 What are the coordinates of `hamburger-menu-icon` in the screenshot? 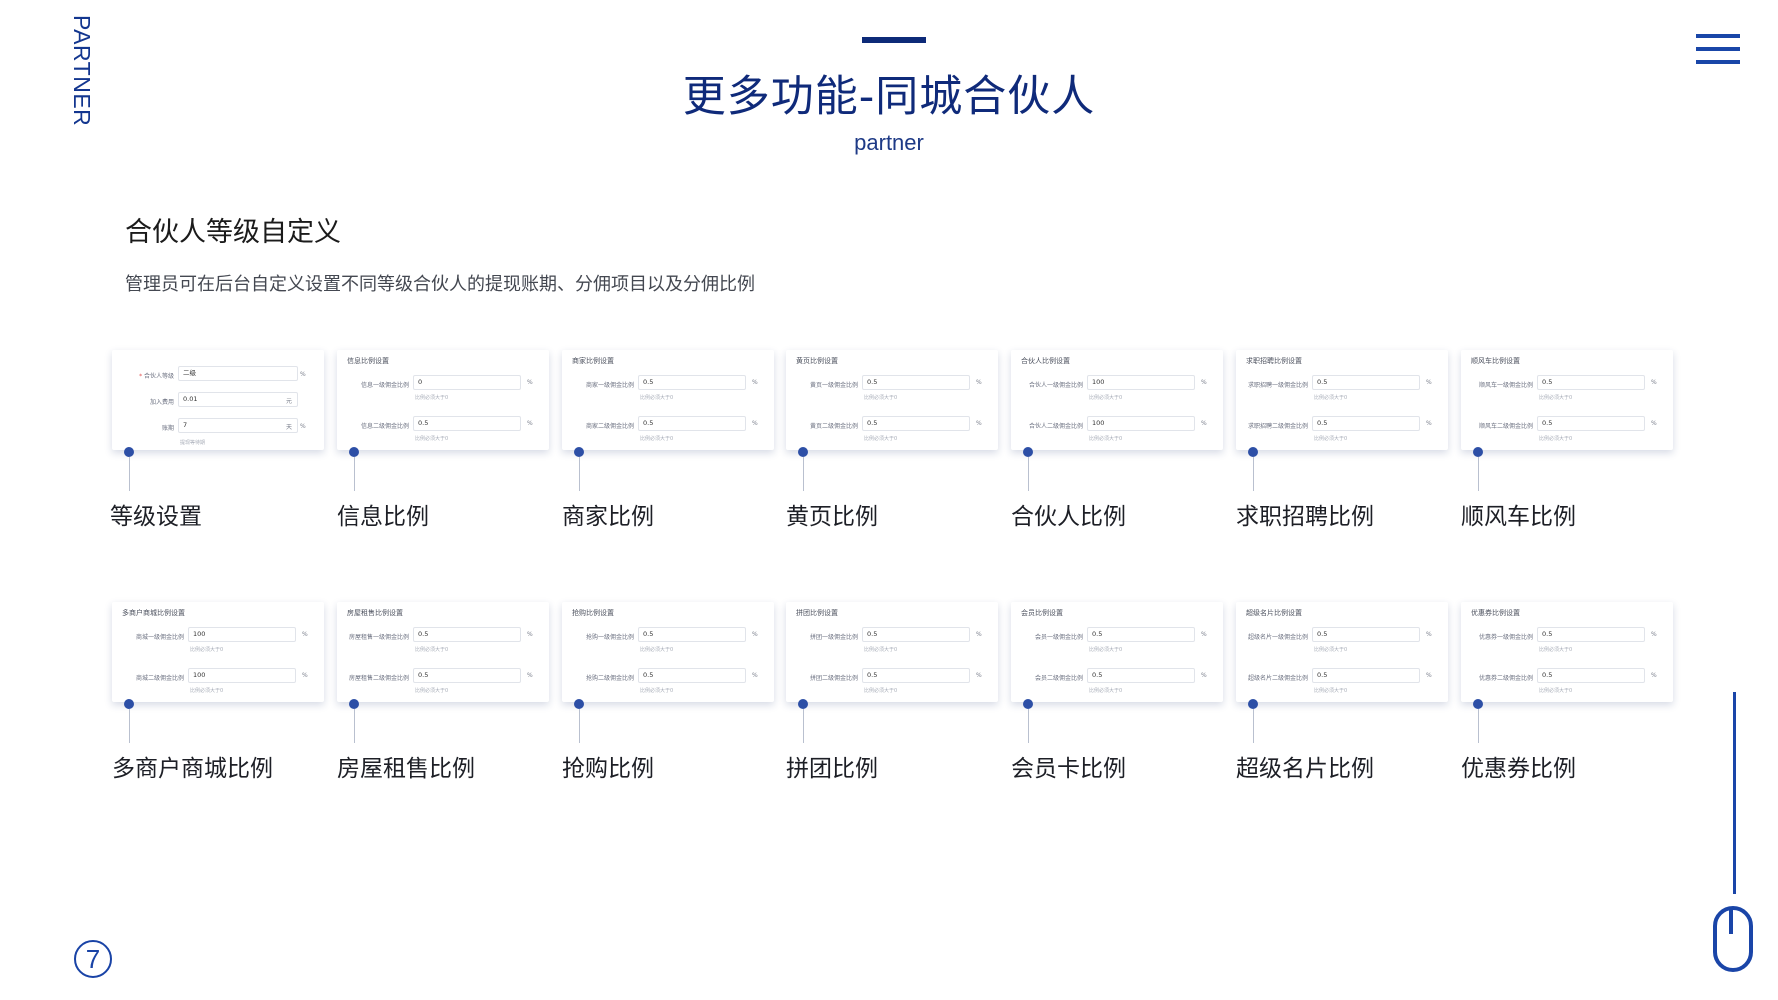 It's located at (1718, 49).